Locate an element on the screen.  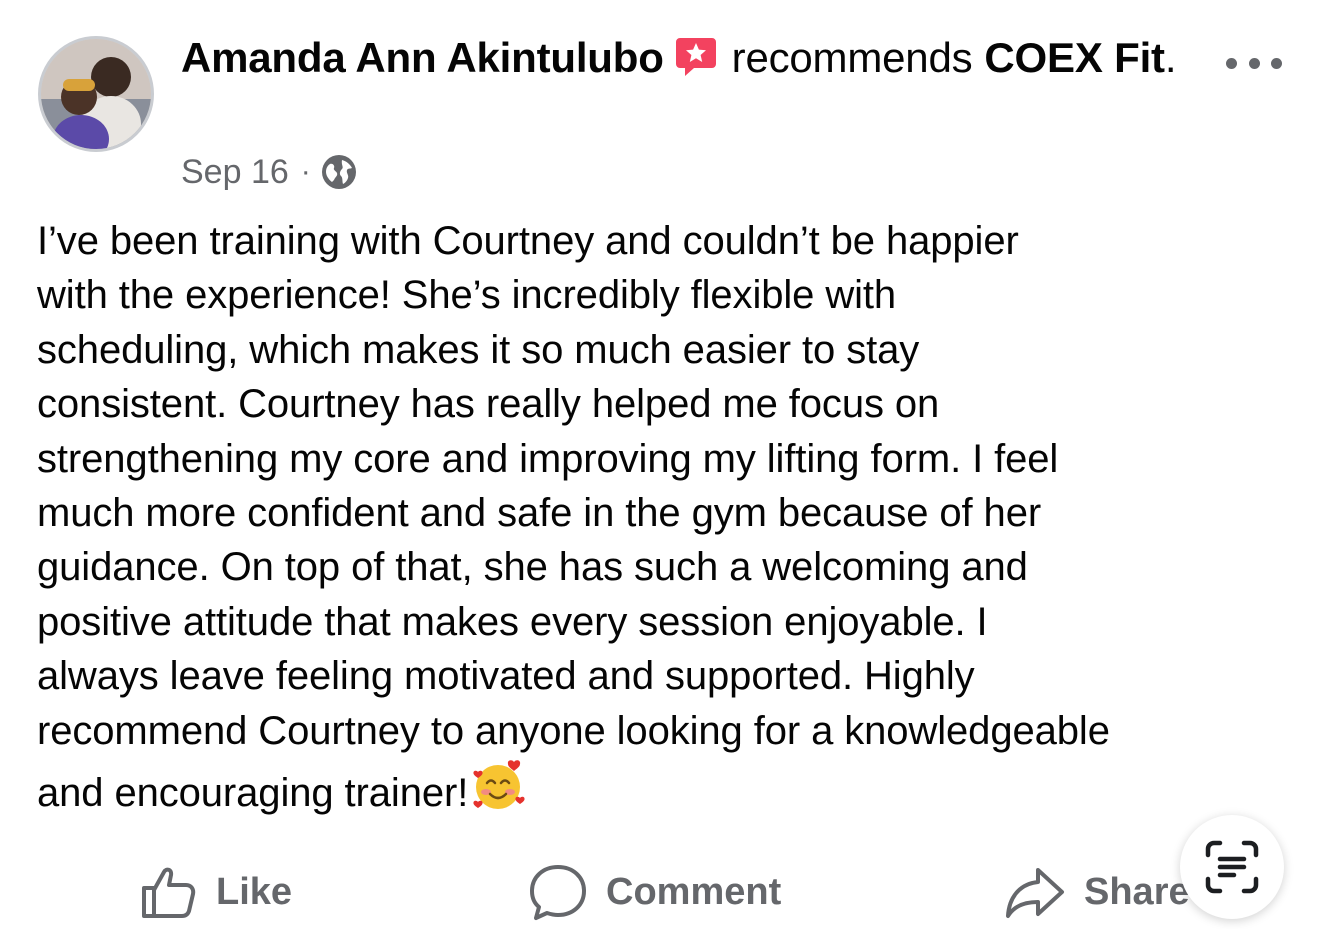
live-text-scan-button is located at coordinates (1232, 867).